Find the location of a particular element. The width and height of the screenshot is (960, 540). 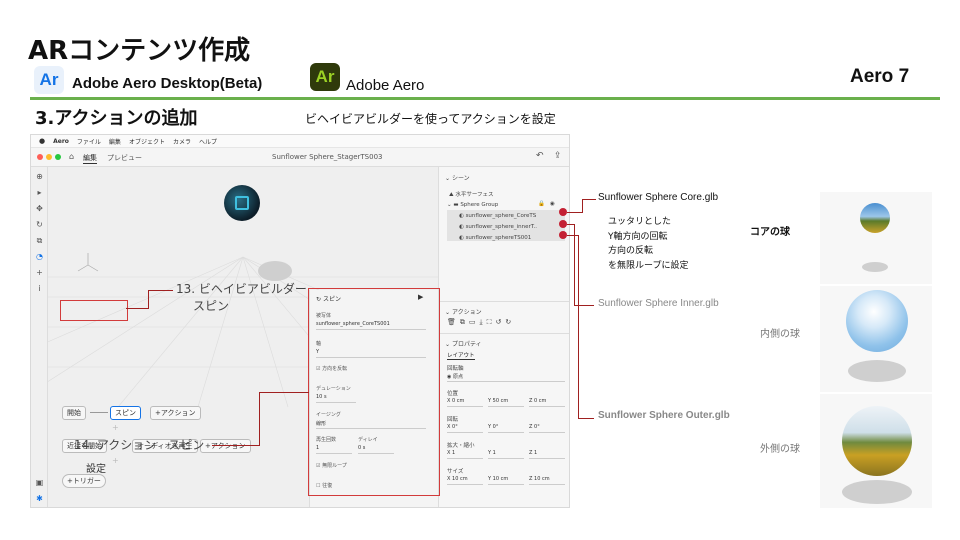

properties-header: ⌄ プロパティ is located at coordinates (463, 344).